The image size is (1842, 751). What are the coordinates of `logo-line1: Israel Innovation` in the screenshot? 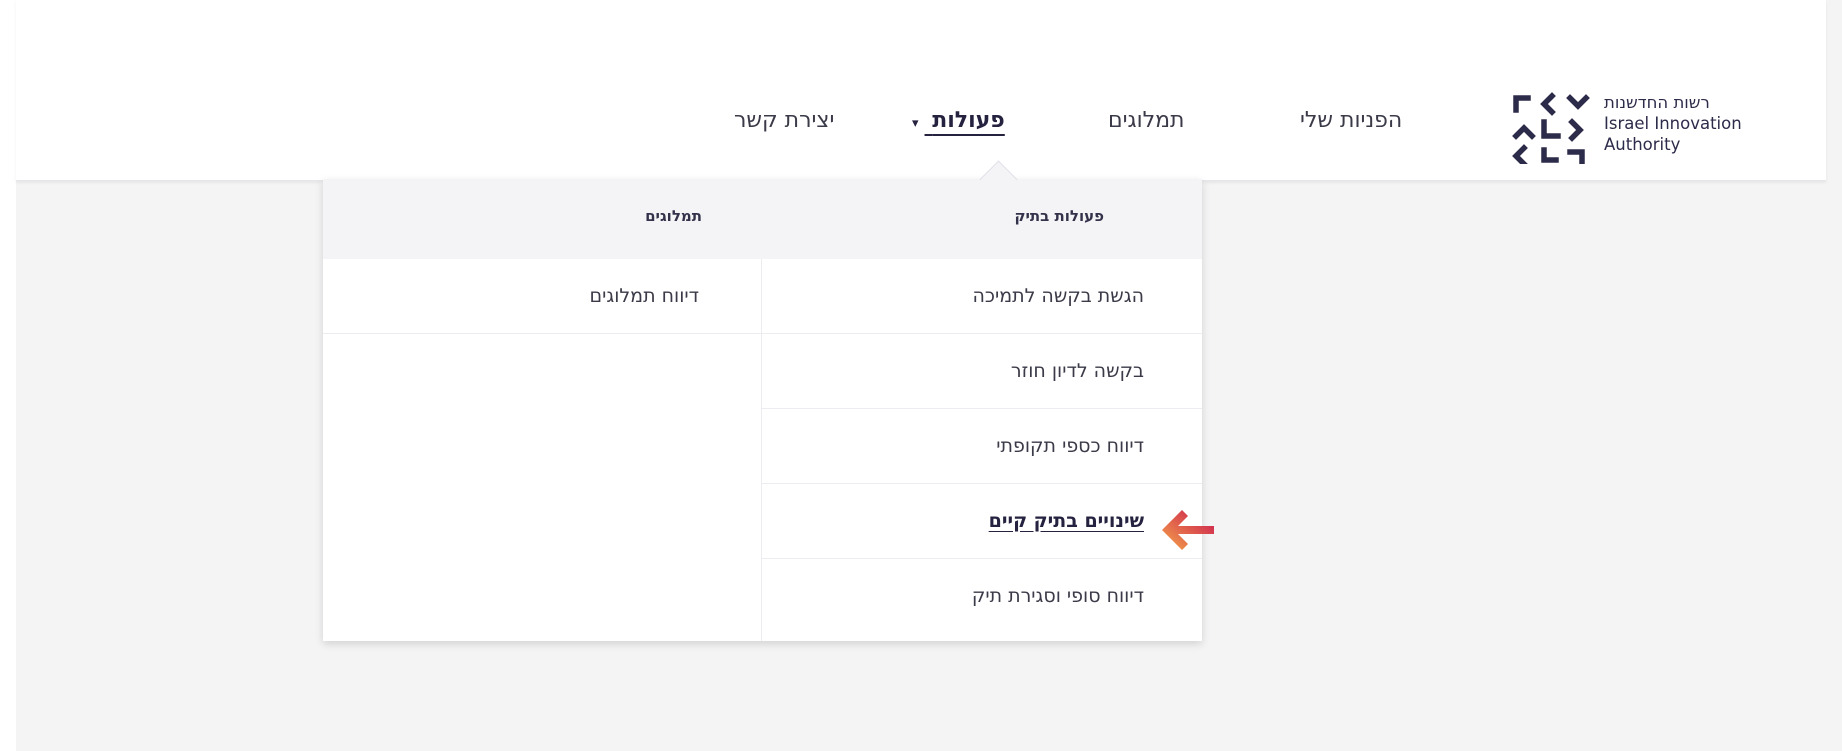 It's located at (1673, 123).